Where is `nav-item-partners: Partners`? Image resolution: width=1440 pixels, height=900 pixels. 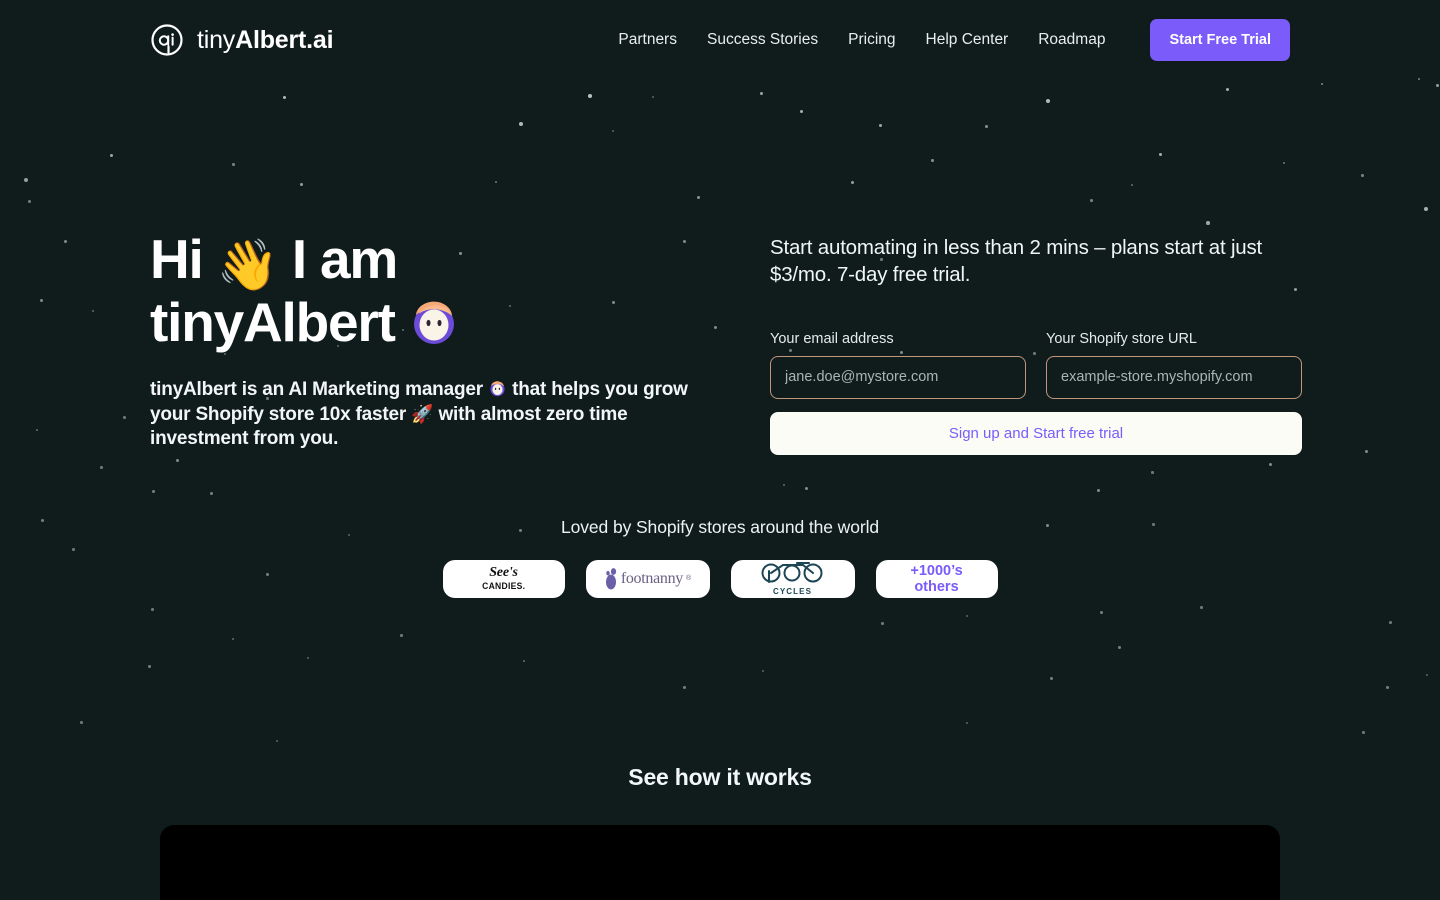 nav-item-partners: Partners is located at coordinates (647, 40).